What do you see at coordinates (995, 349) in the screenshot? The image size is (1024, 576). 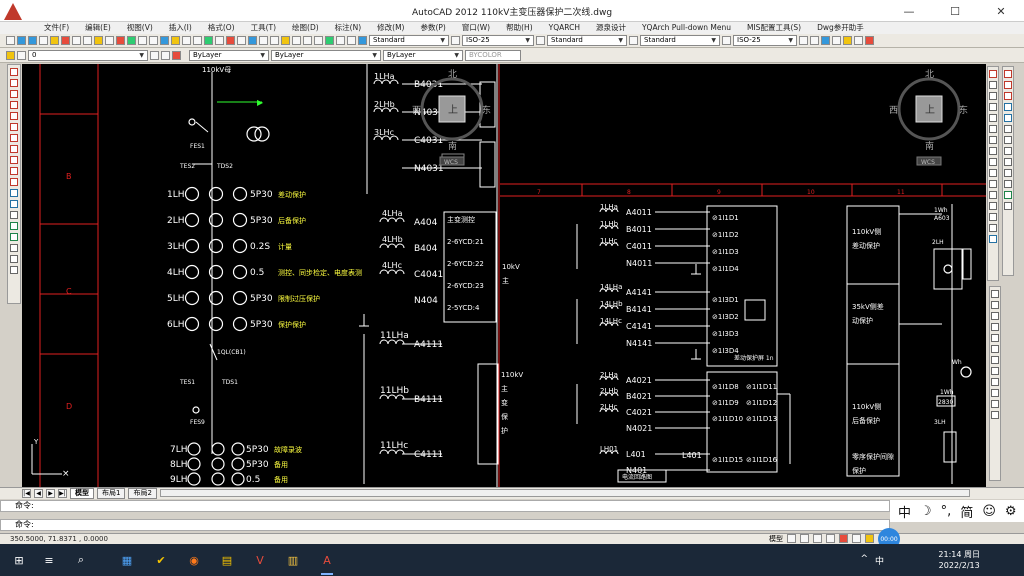 I see `dim-jogged-icon` at bounding box center [995, 349].